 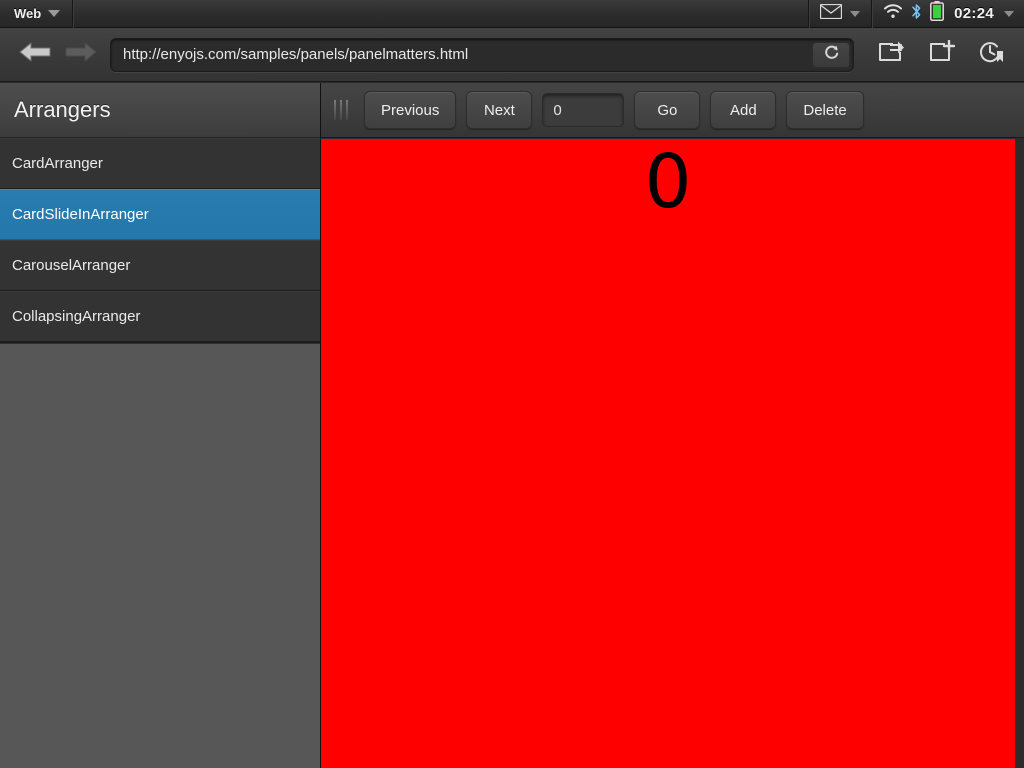 What do you see at coordinates (160, 214) in the screenshot?
I see `sidebar-item-cardslideinarranger: CardSlideInArranger` at bounding box center [160, 214].